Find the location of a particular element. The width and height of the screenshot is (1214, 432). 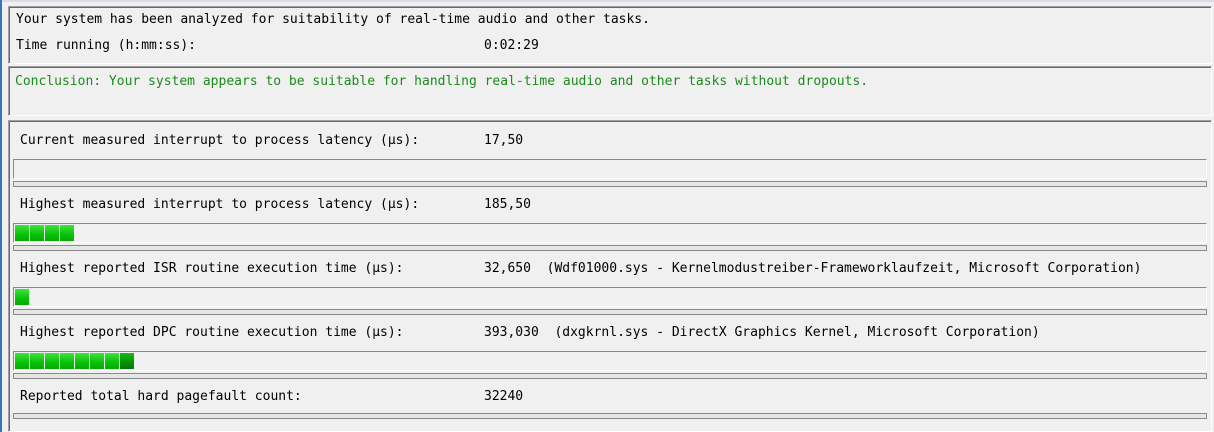

highest-latency-bar is located at coordinates (610, 233).